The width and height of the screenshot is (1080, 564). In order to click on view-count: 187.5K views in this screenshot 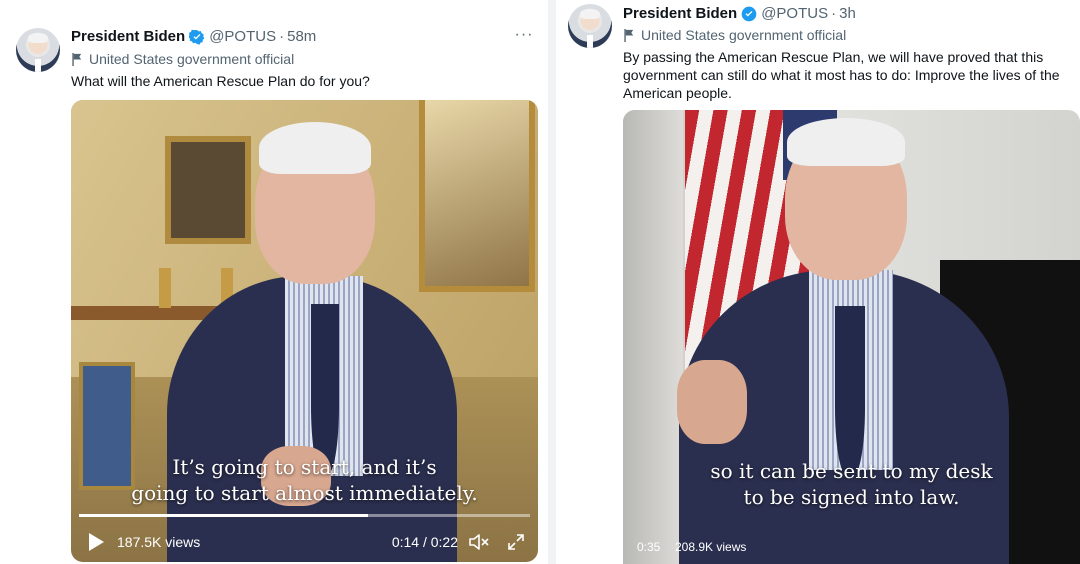, I will do `click(159, 542)`.